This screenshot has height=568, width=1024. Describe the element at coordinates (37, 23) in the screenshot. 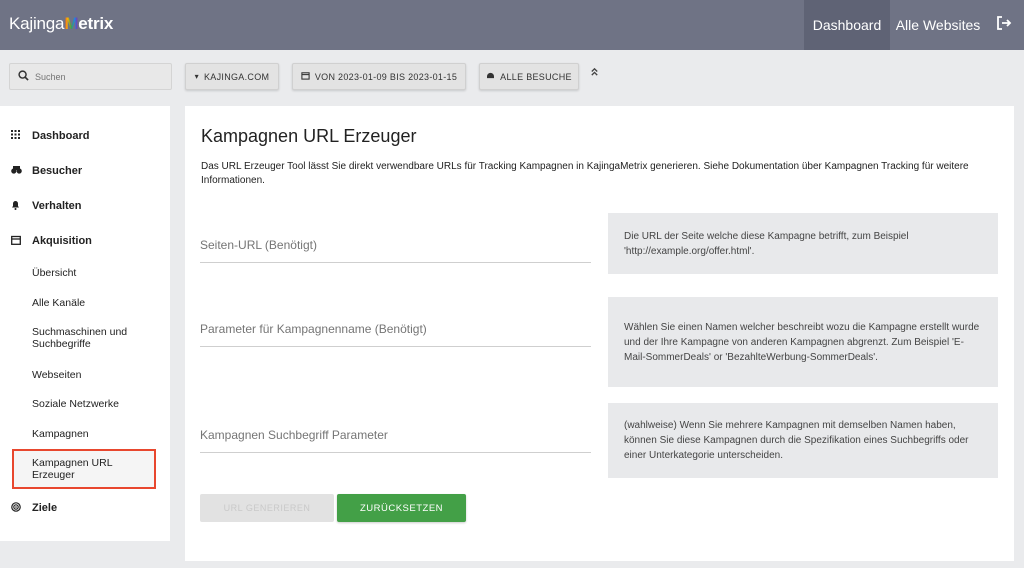

I see `logo-text: Kajinga` at that location.